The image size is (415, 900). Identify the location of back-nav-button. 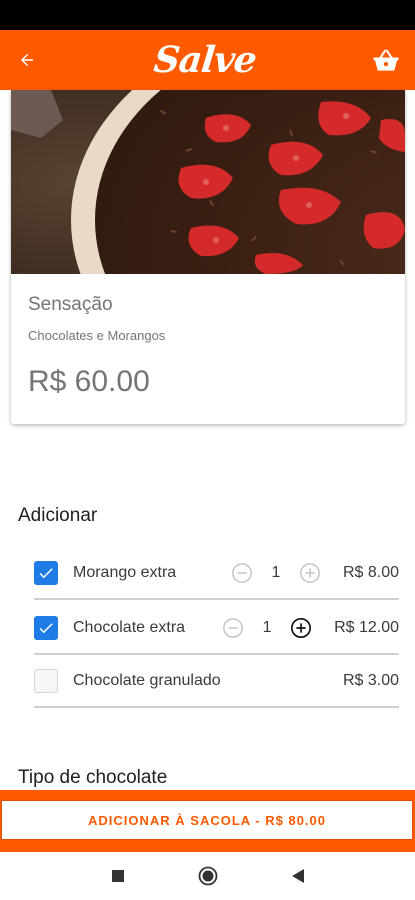
(298, 876).